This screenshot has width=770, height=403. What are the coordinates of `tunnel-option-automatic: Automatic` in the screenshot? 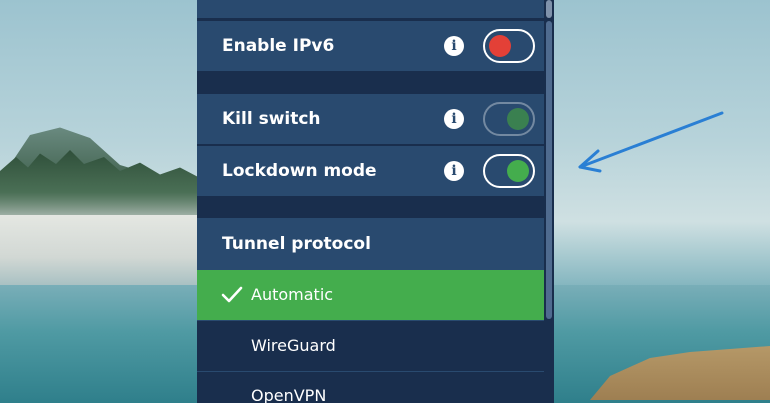 It's located at (370, 295).